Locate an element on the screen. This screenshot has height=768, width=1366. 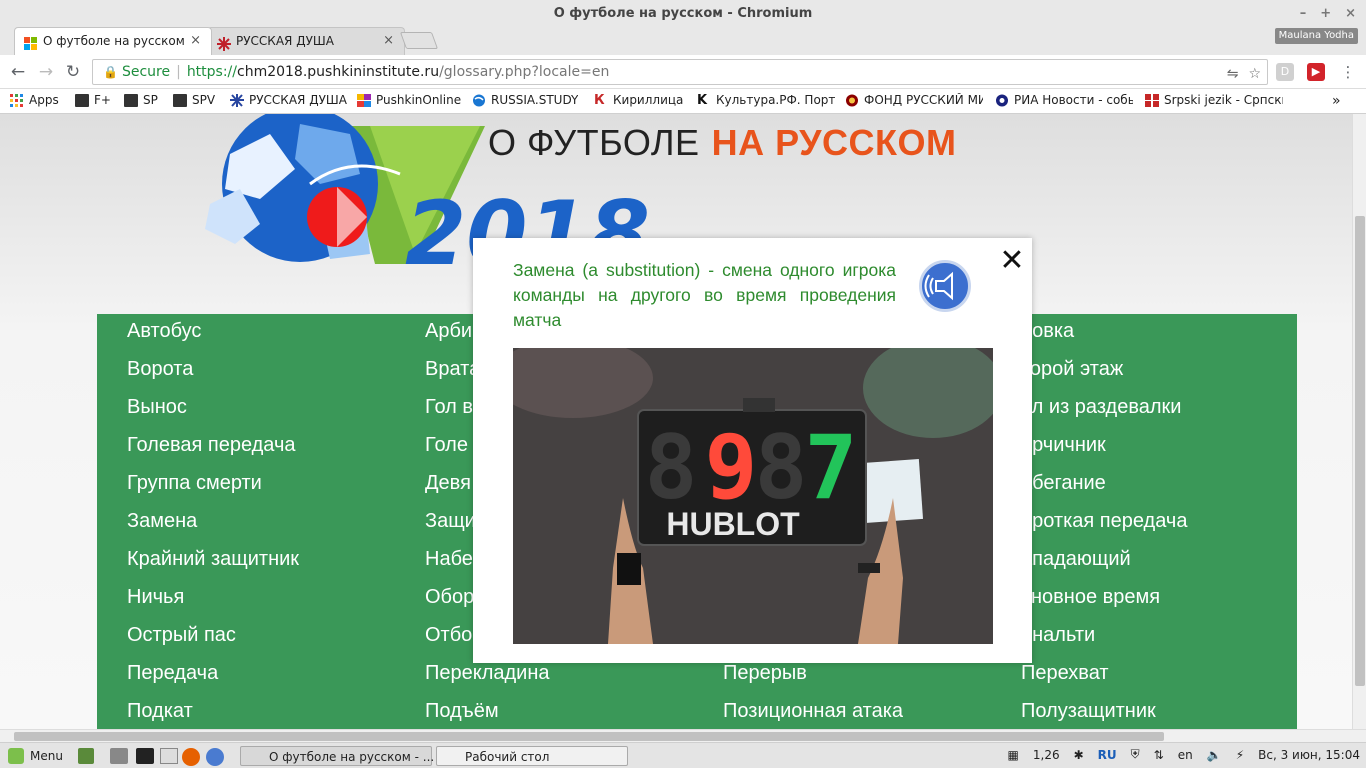
bookmark-srpski-jezik: Srpski jezik - Српски is located at coordinates (1214, 100).